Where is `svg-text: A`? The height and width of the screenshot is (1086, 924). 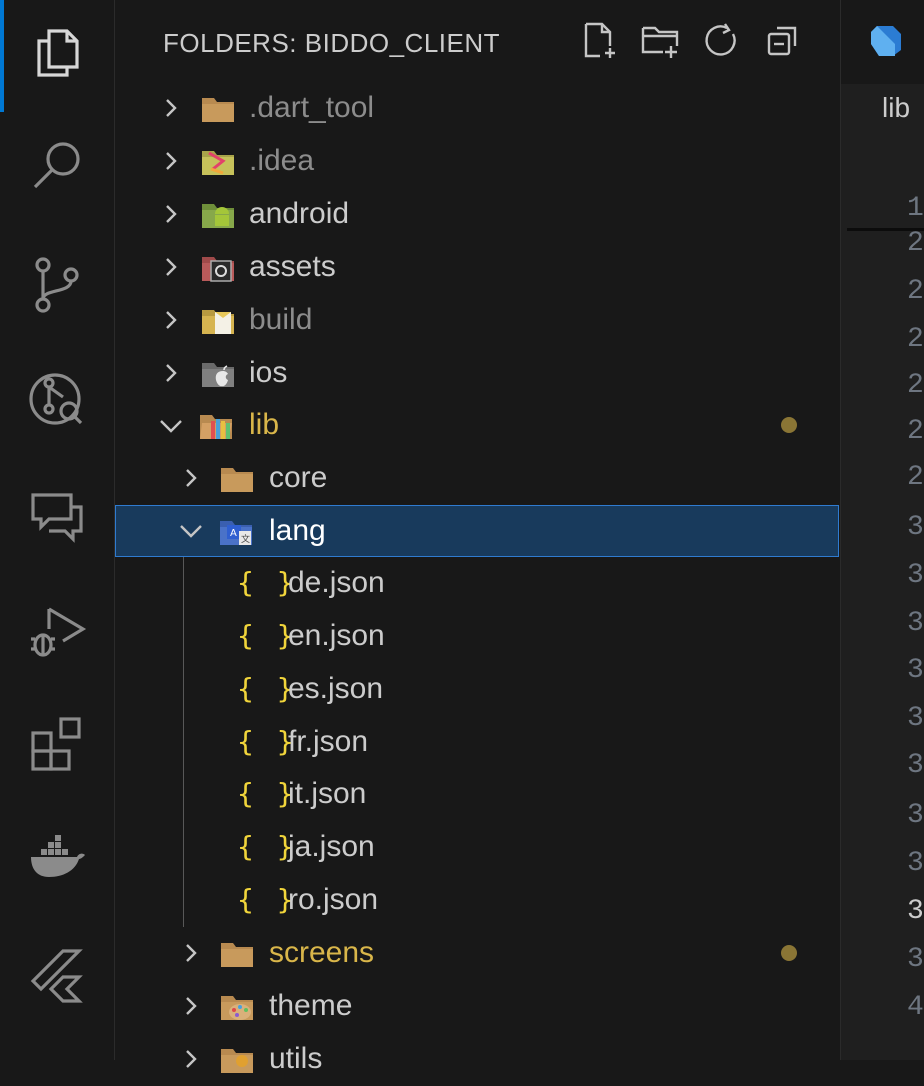 svg-text: A is located at coordinates (233, 533).